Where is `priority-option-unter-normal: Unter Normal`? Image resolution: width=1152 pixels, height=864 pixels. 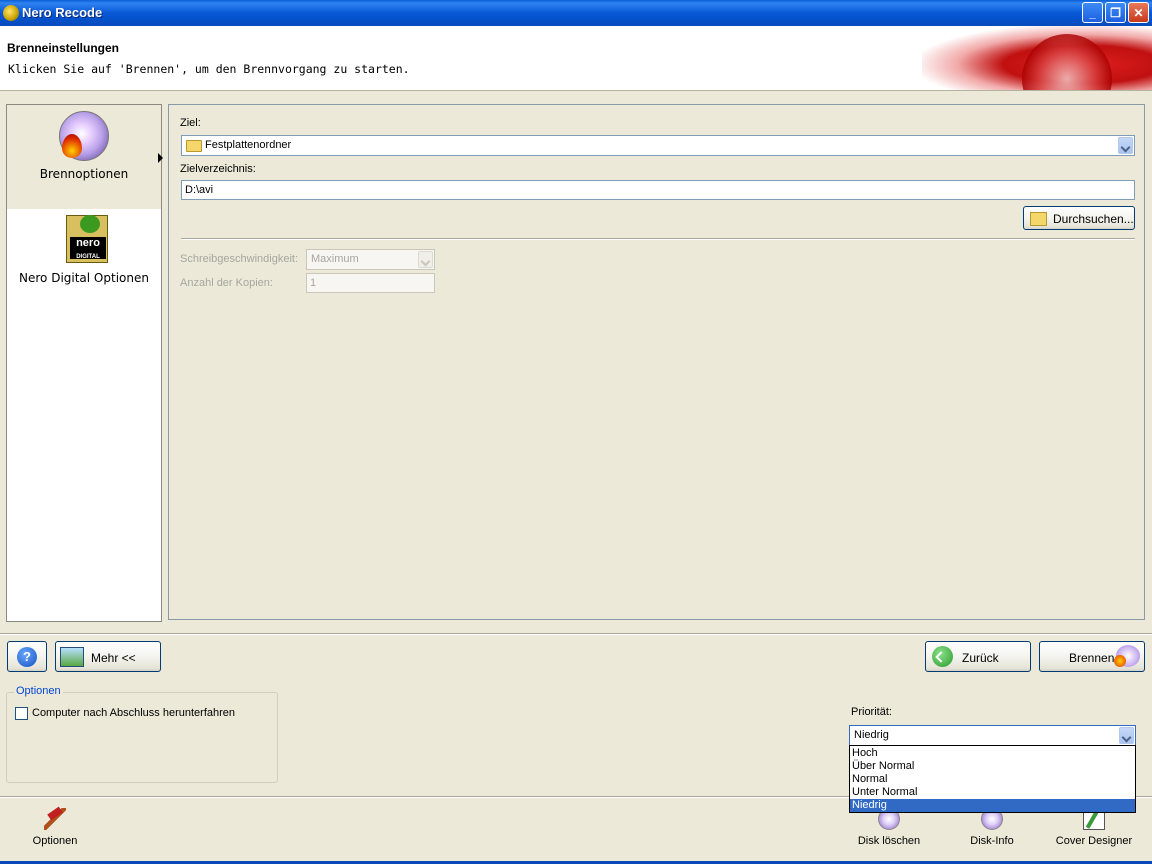
priority-option-unter-normal: Unter Normal is located at coordinates (992, 792).